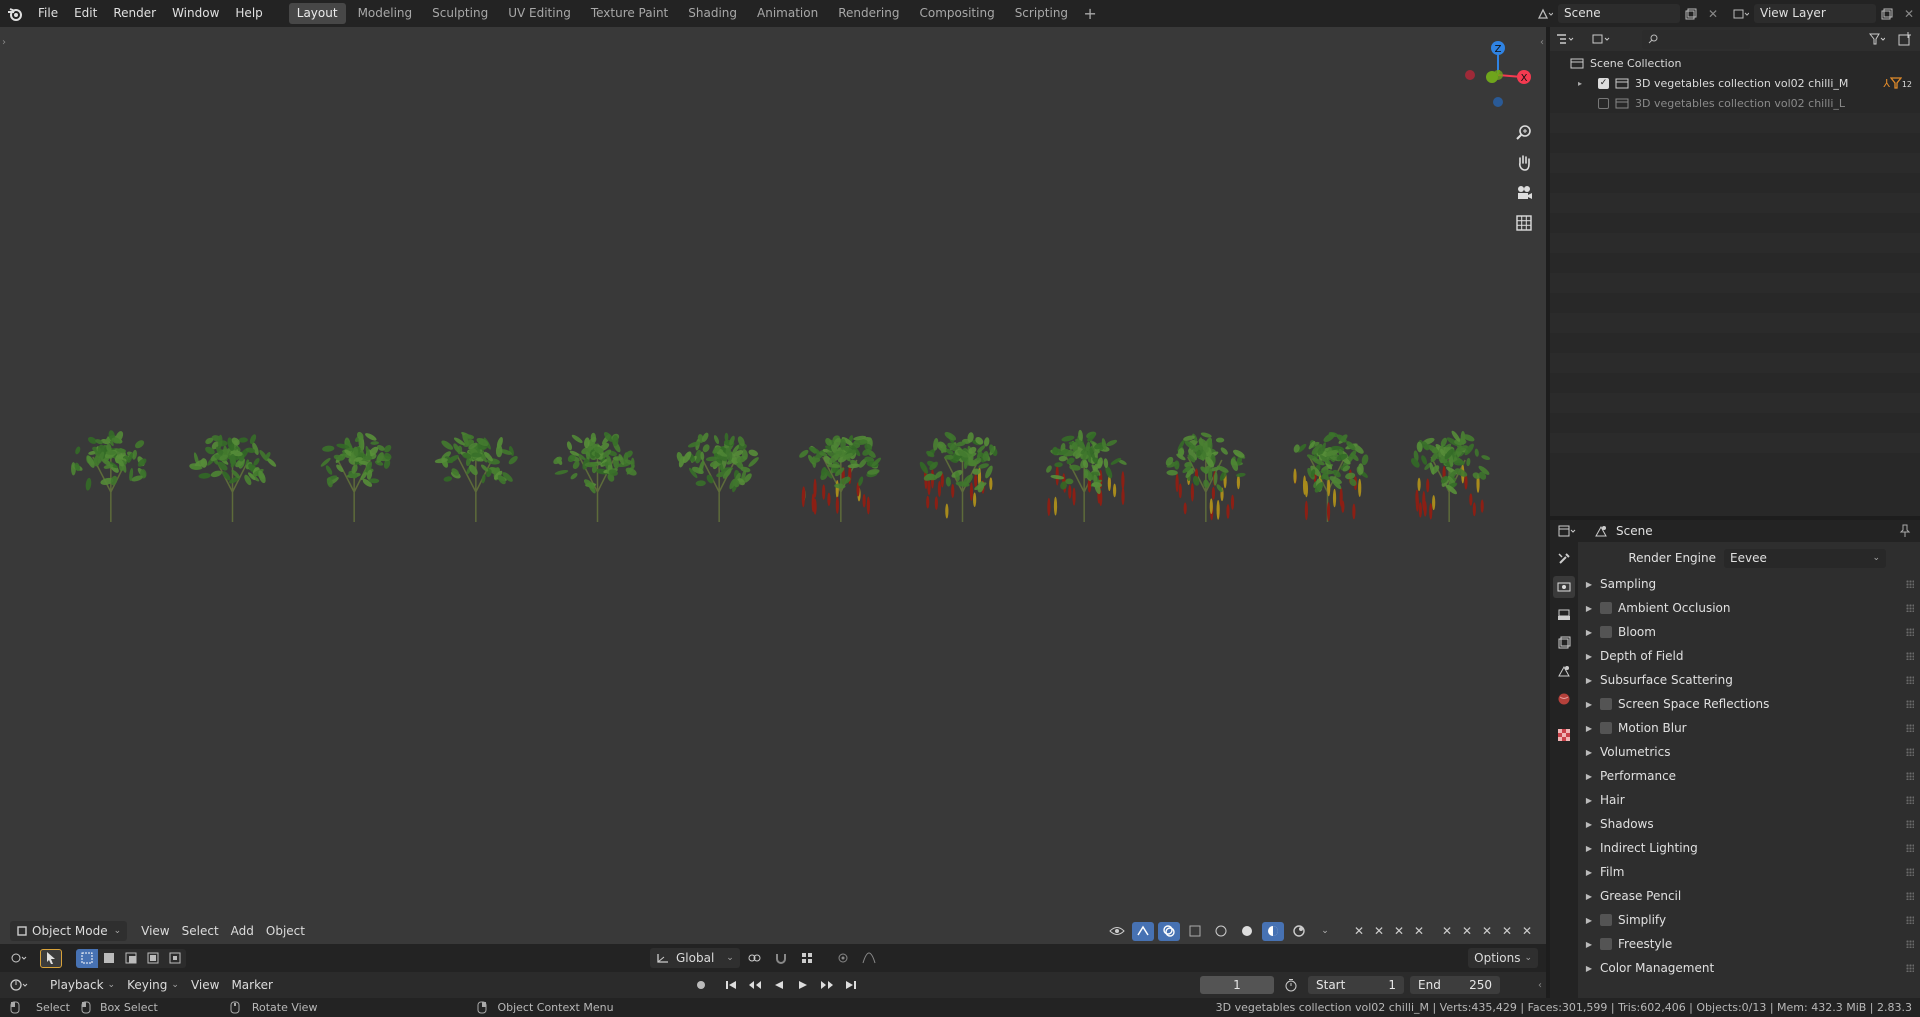  Describe the element at coordinates (1749, 920) in the screenshot. I see `panel-header: ▶ Simplify` at that location.